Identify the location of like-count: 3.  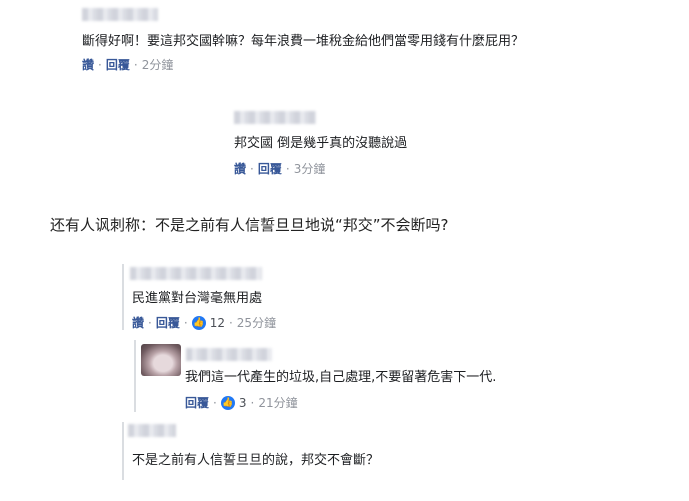
(243, 403).